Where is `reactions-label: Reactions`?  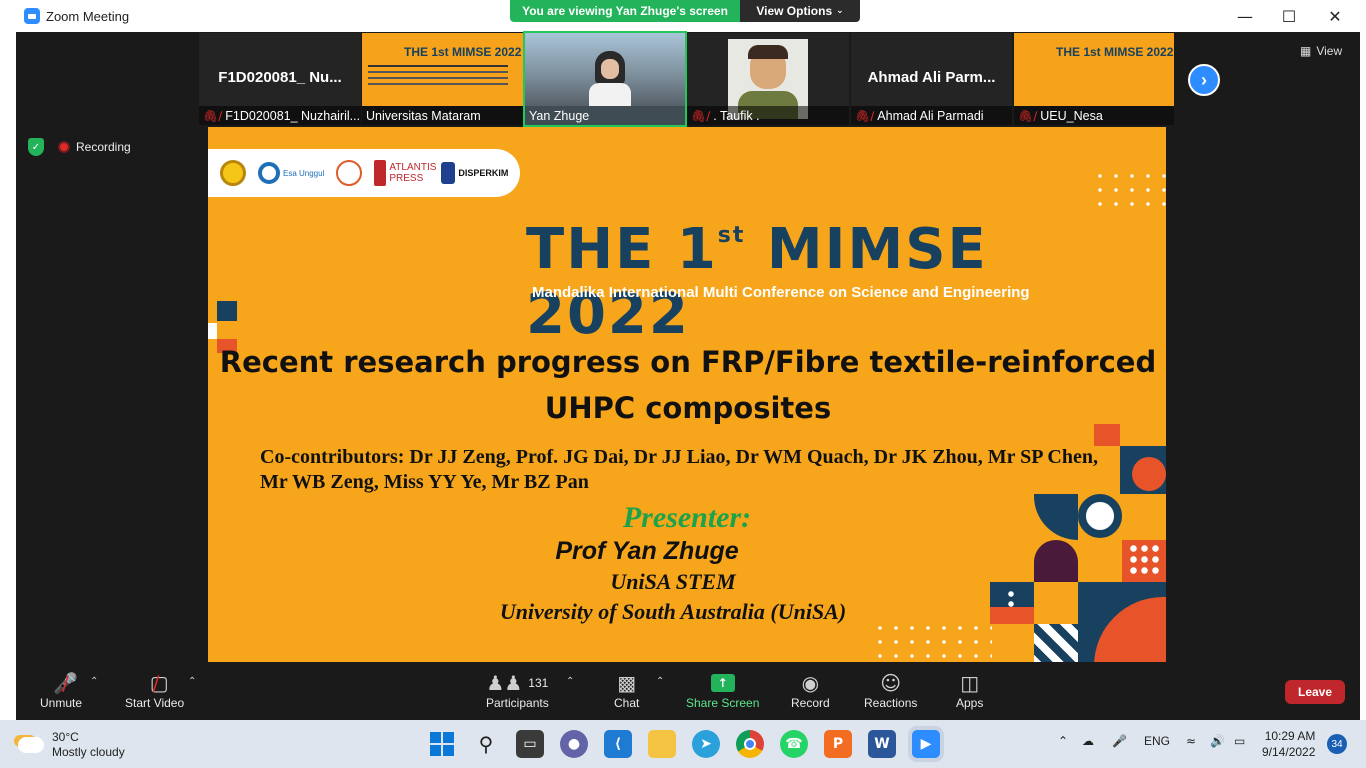 reactions-label: Reactions is located at coordinates (891, 703).